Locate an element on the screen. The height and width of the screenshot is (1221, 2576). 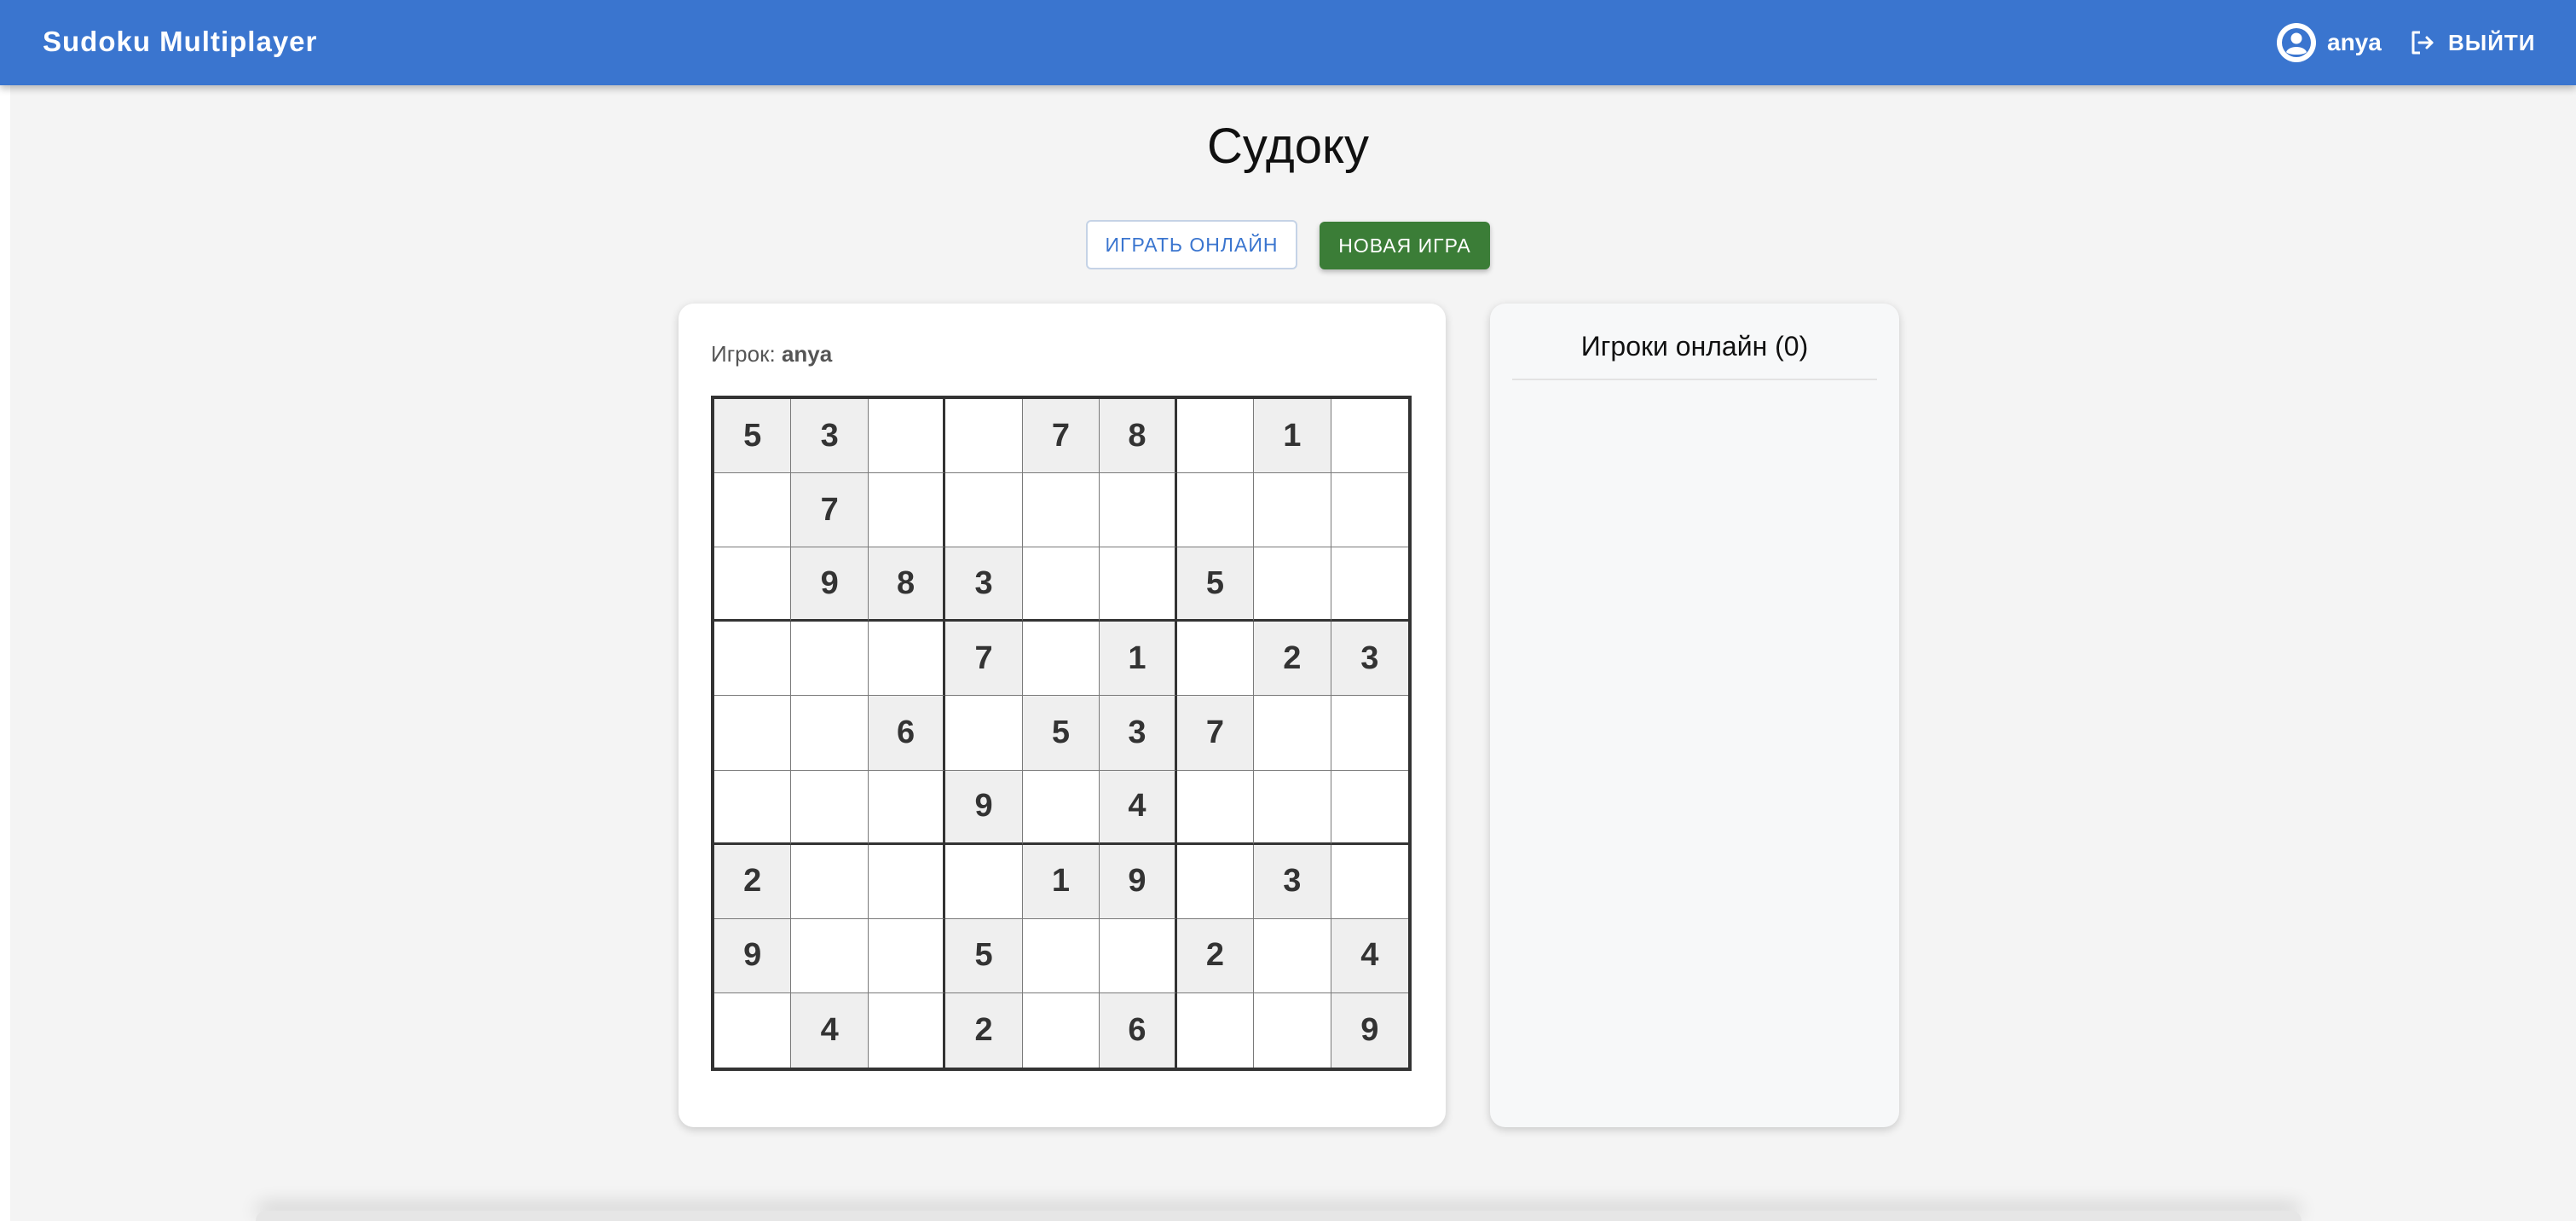
user-info: anya is located at coordinates (2329, 42).